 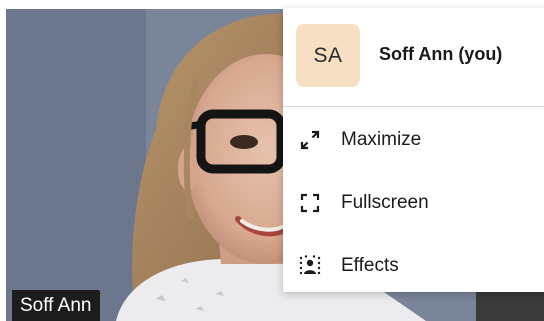 What do you see at coordinates (441, 54) in the screenshot?
I see `user-name: Soff Ann (you)` at bounding box center [441, 54].